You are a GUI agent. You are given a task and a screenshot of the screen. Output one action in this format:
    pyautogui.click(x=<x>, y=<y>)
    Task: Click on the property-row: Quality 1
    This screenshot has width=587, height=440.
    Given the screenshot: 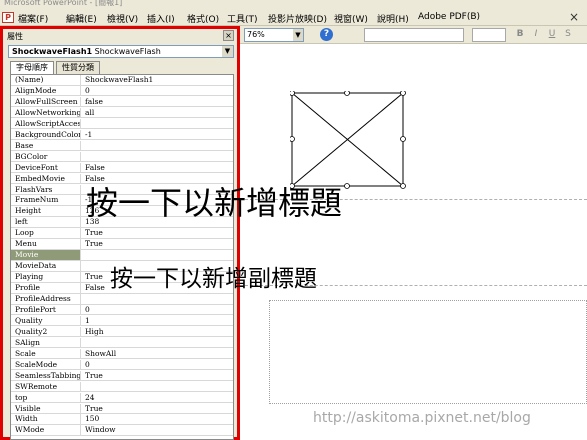 What is the action you would take?
    pyautogui.click(x=122, y=321)
    